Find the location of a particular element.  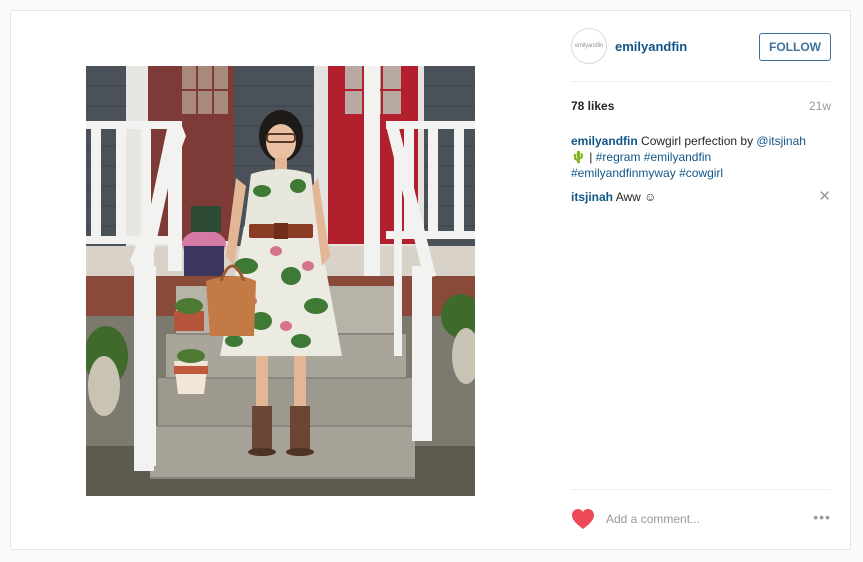

follow-button: FOLLOW is located at coordinates (795, 47).